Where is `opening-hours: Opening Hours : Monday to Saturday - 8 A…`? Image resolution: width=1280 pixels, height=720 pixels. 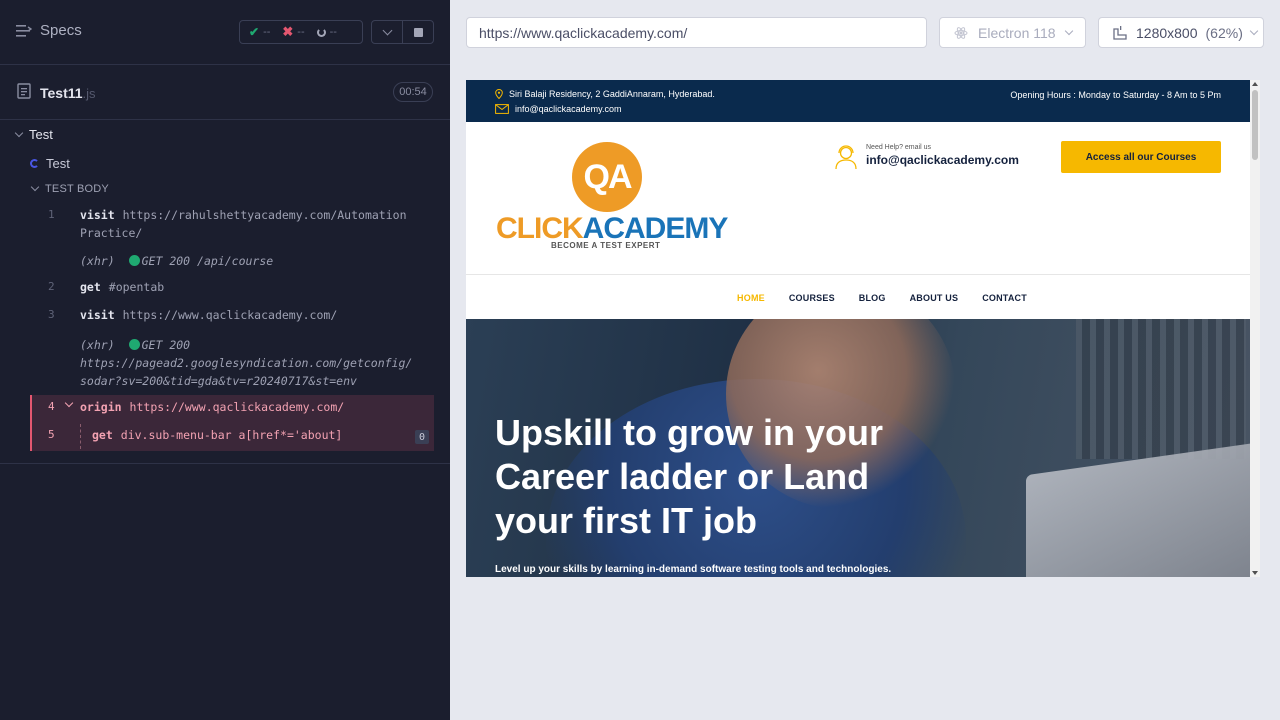
opening-hours: Opening Hours : Monday to Saturday - 8 A… is located at coordinates (1115, 95).